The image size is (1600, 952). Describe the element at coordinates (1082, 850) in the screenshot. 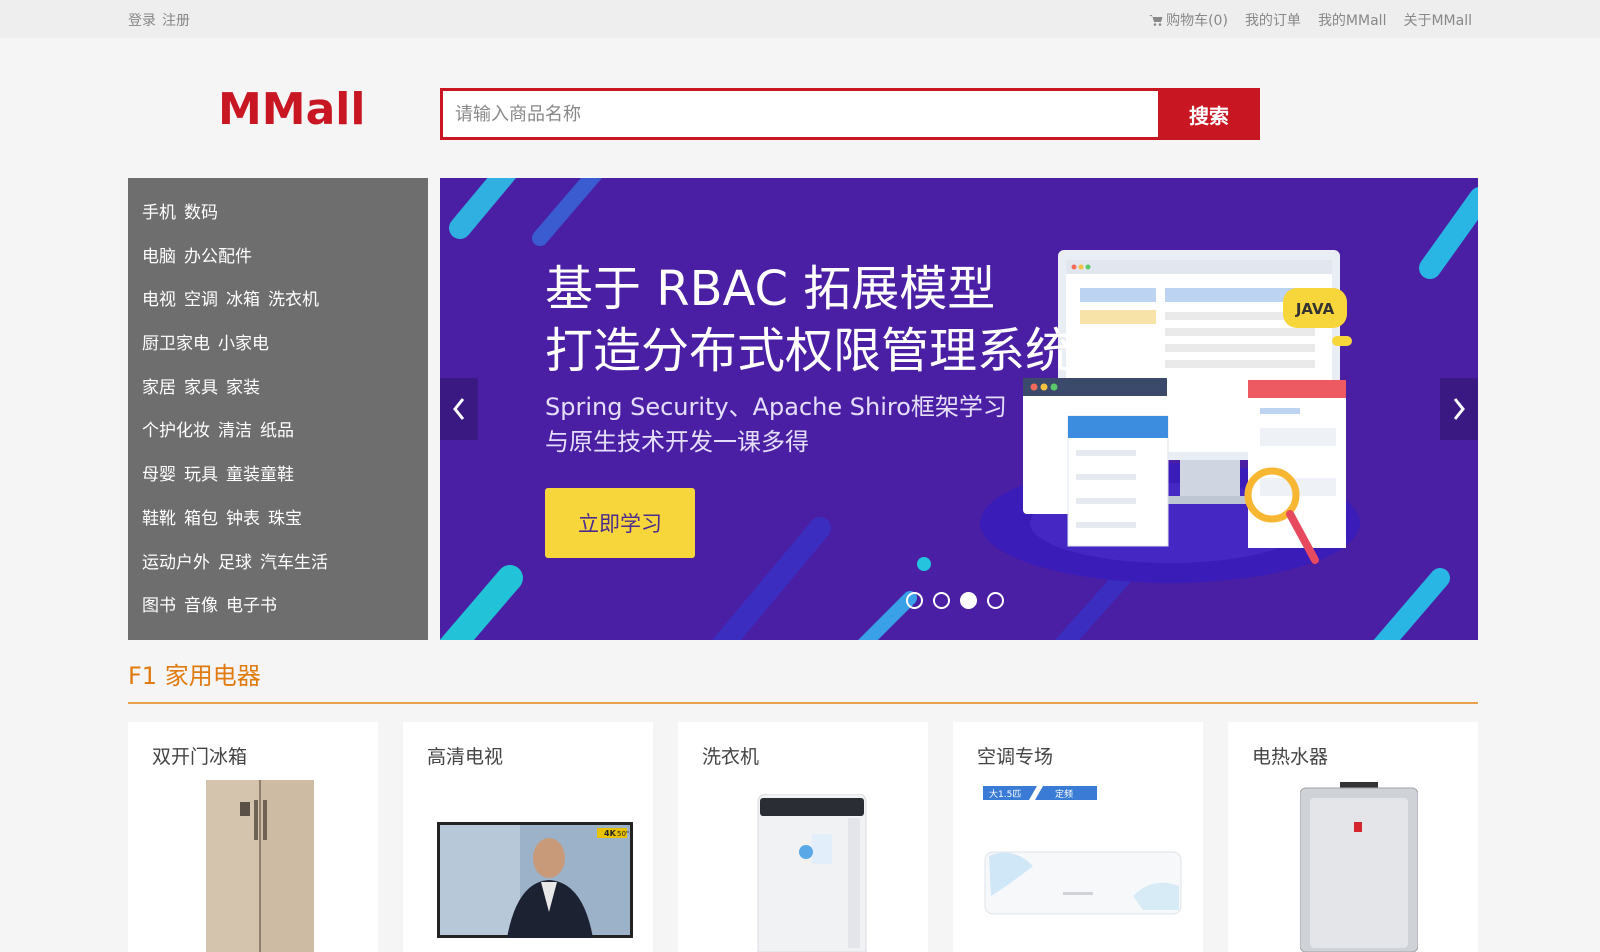

I see `aircon-image: 大1.5匹 定频` at that location.